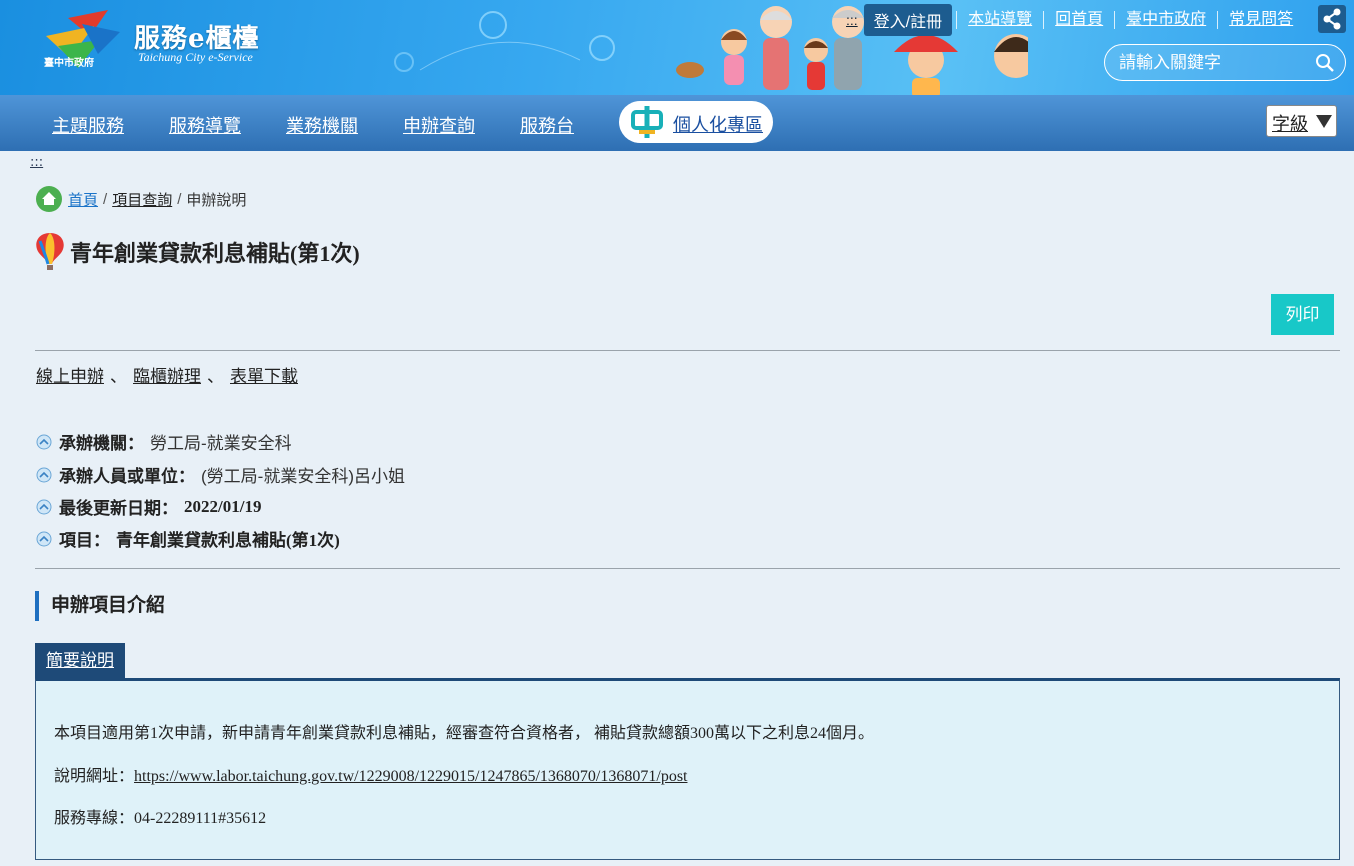 This screenshot has height=866, width=1354. Describe the element at coordinates (647, 122) in the screenshot. I see `taichung-emblem-icon` at that location.